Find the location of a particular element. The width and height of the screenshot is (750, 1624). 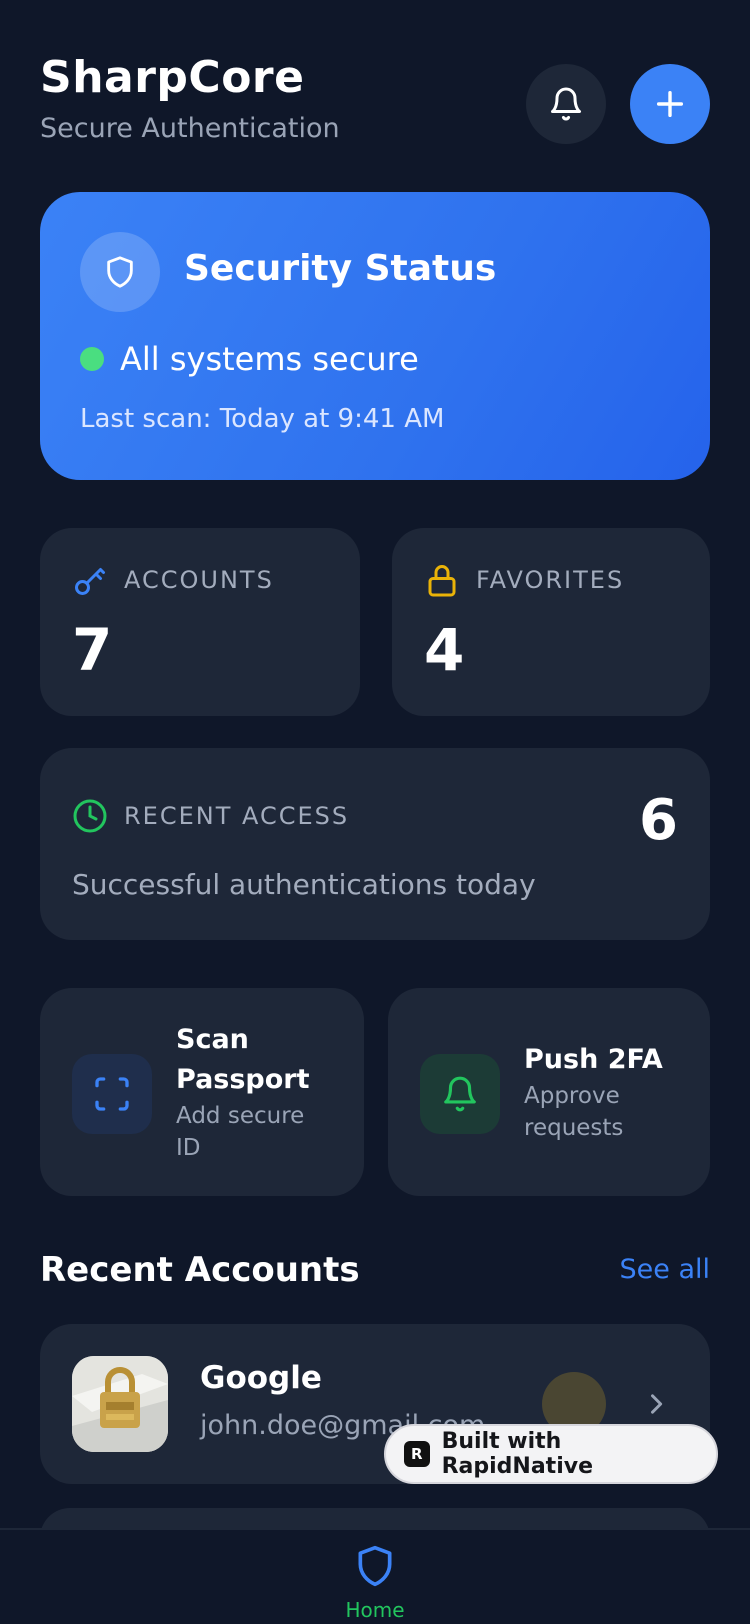

scan-icon is located at coordinates (112, 1094).